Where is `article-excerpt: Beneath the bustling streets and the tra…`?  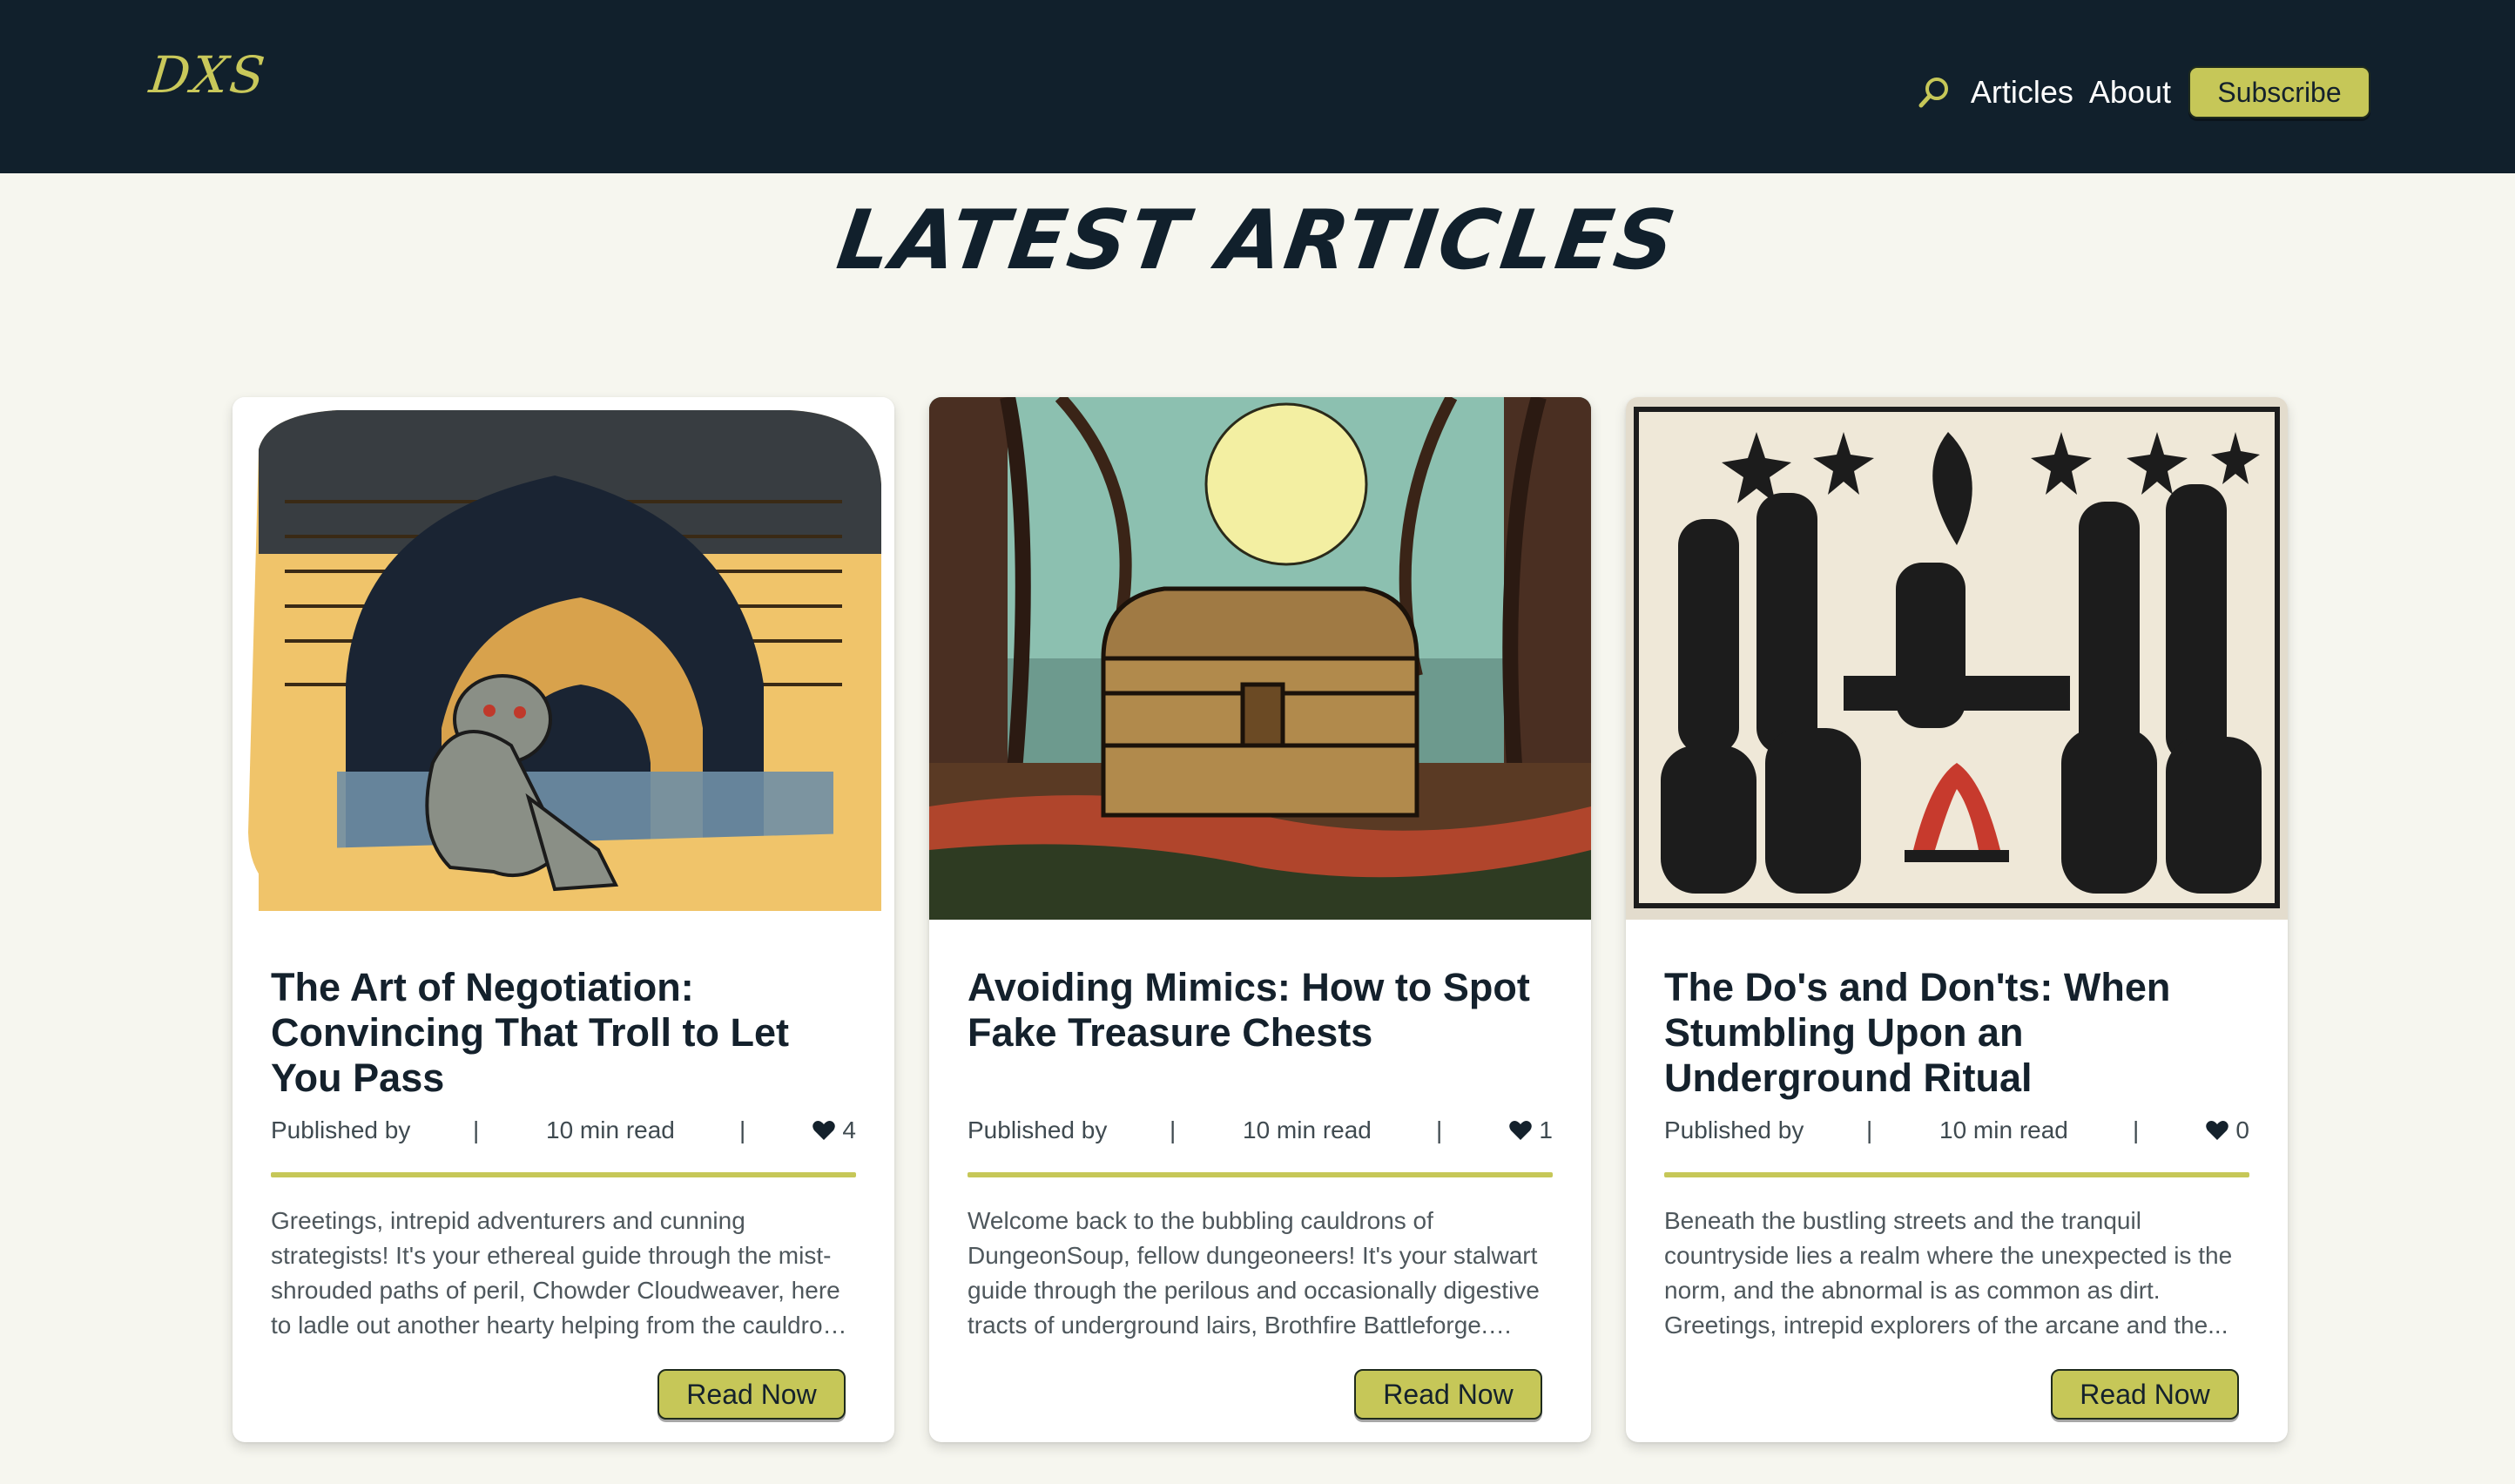
article-excerpt: Beneath the bustling streets and the tra… is located at coordinates (1948, 1273).